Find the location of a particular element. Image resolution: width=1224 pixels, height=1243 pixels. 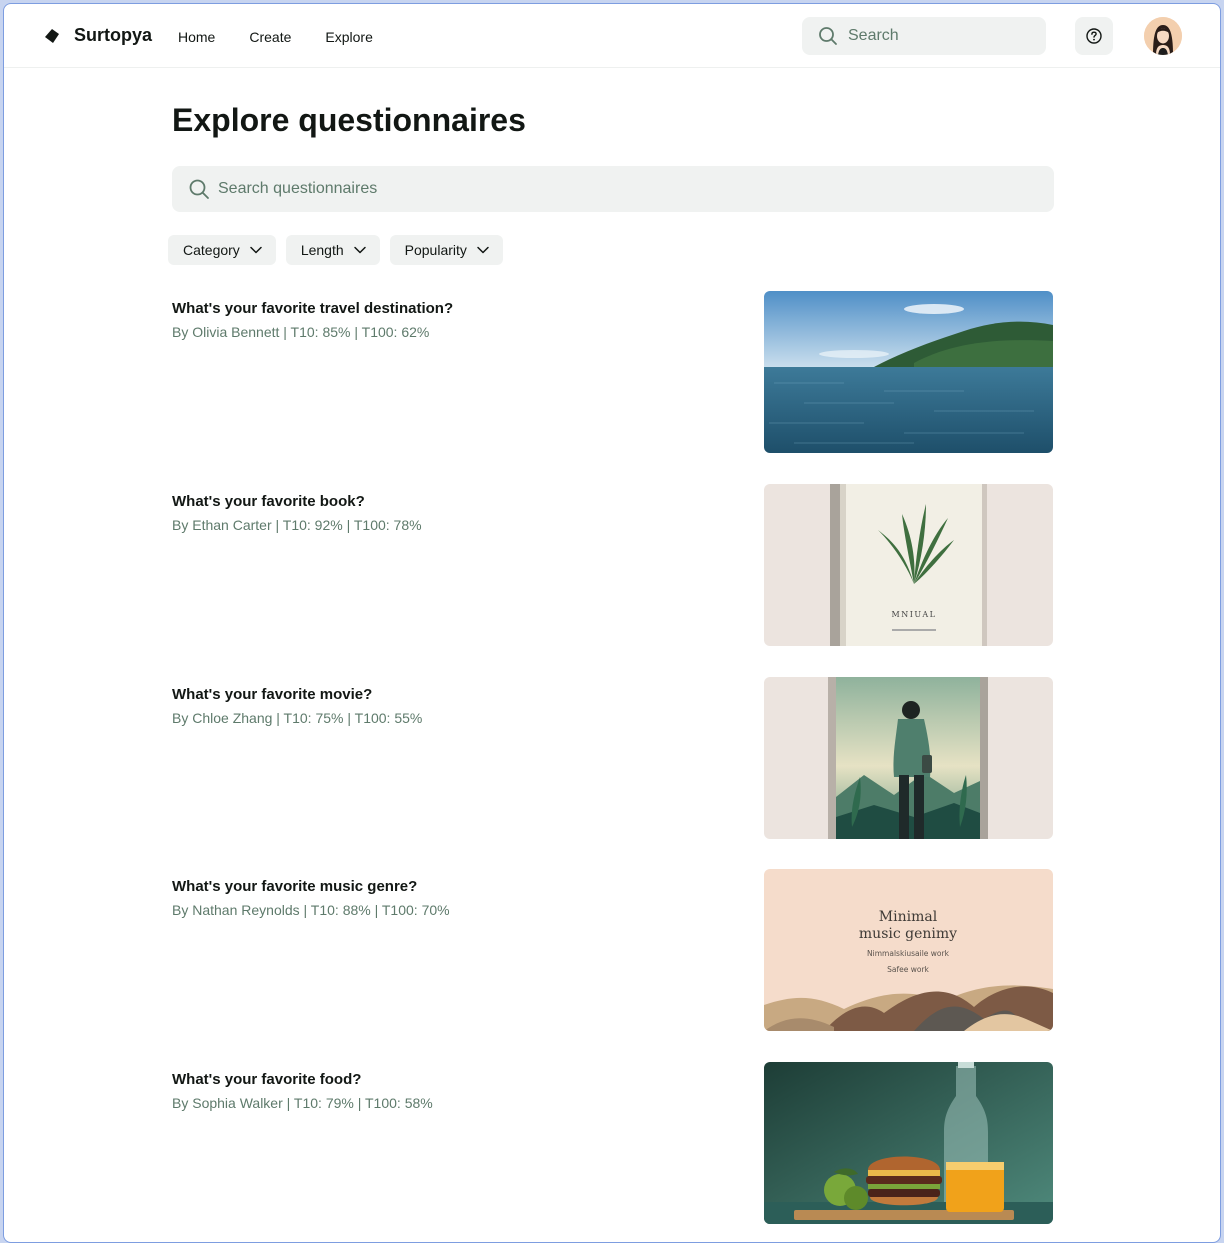

card-thumbnail-food is located at coordinates (908, 1143).